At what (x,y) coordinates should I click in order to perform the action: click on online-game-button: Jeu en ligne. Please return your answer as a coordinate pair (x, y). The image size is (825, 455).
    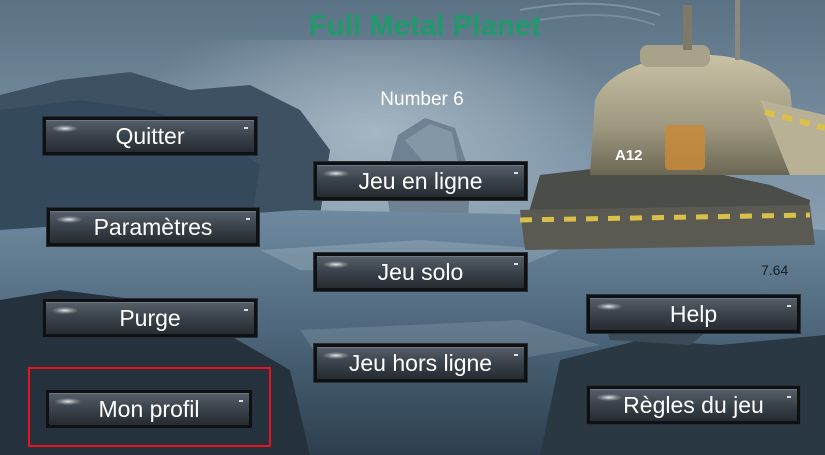
    Looking at the image, I should click on (420, 181).